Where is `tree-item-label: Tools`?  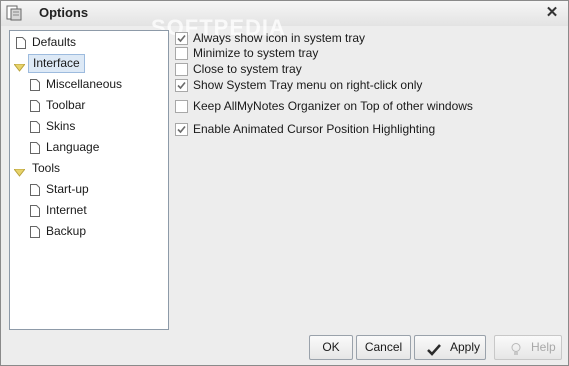
tree-item-label: Tools is located at coordinates (46, 168).